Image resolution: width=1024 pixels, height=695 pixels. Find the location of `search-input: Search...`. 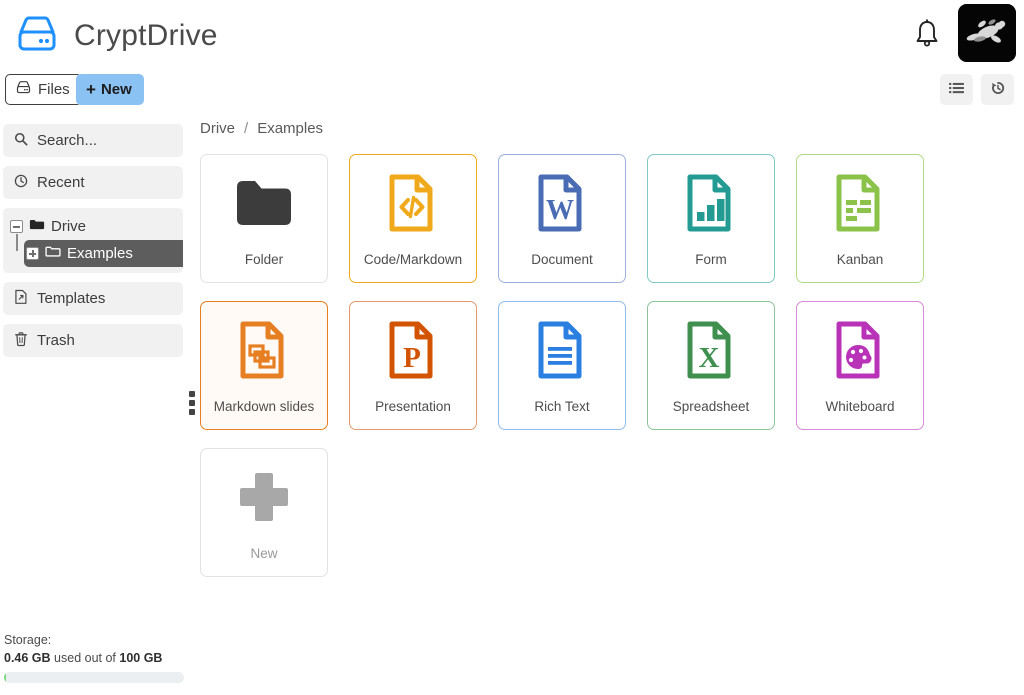

search-input: Search... is located at coordinates (93, 140).